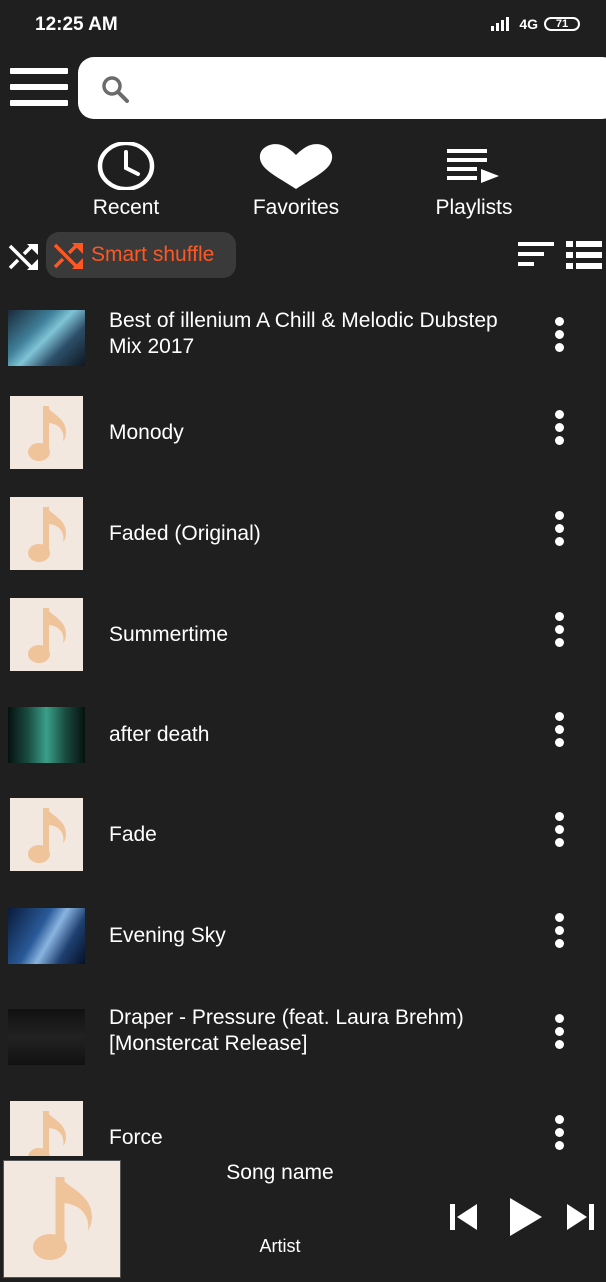 Image resolution: width=606 pixels, height=1282 pixels. Describe the element at coordinates (526, 1217) in the screenshot. I see `play-icon` at that location.